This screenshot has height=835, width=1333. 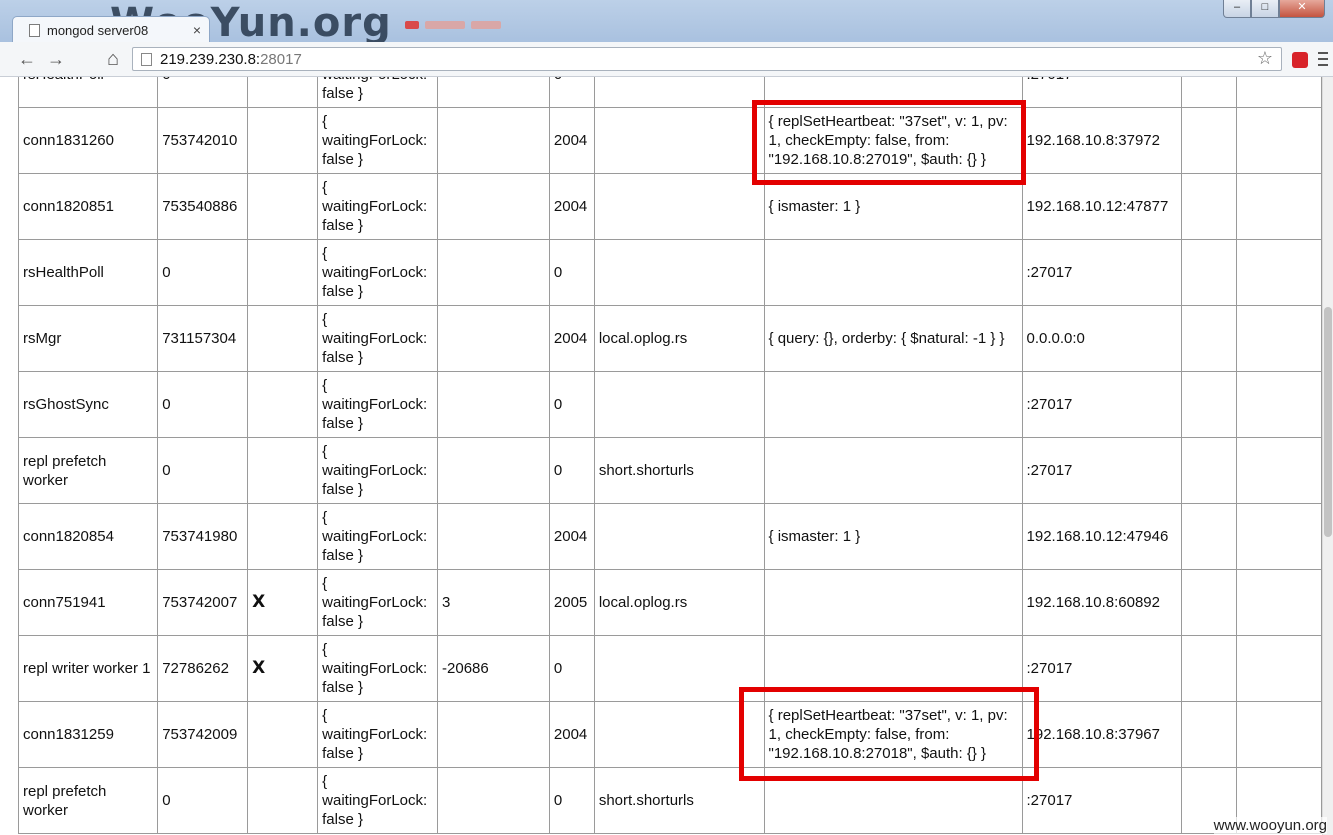 What do you see at coordinates (203, 602) in the screenshot?
I see `cell-opid: 753742007` at bounding box center [203, 602].